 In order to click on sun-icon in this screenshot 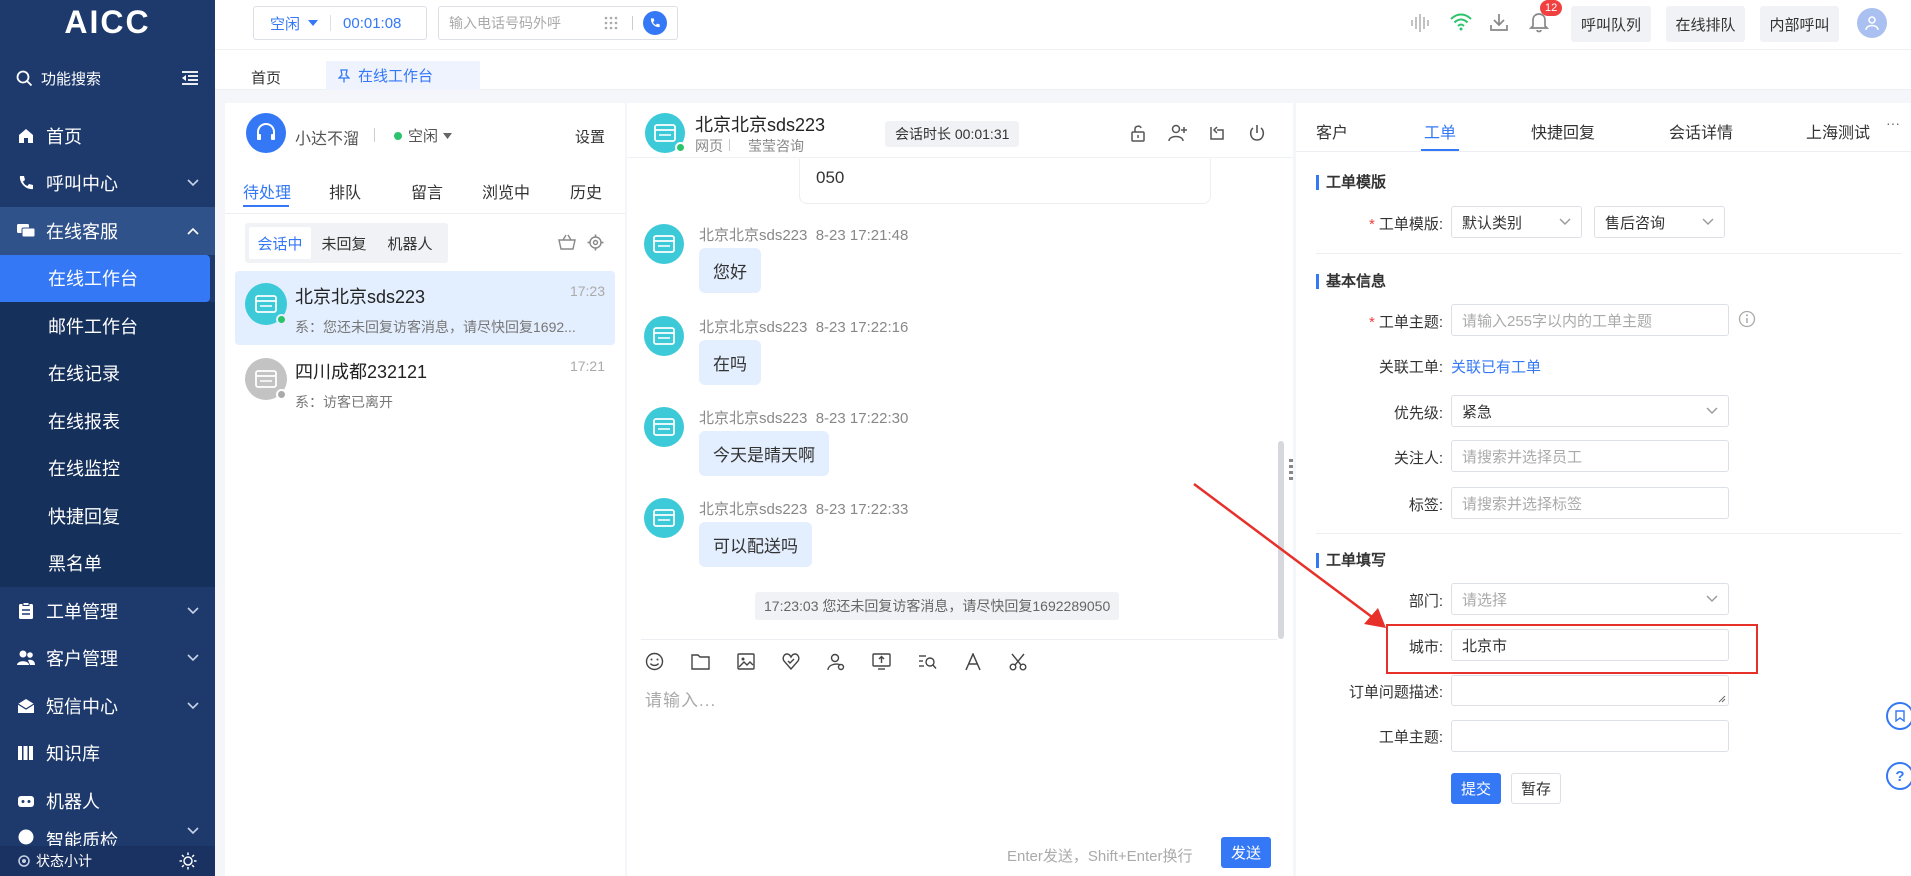, I will do `click(188, 861)`.